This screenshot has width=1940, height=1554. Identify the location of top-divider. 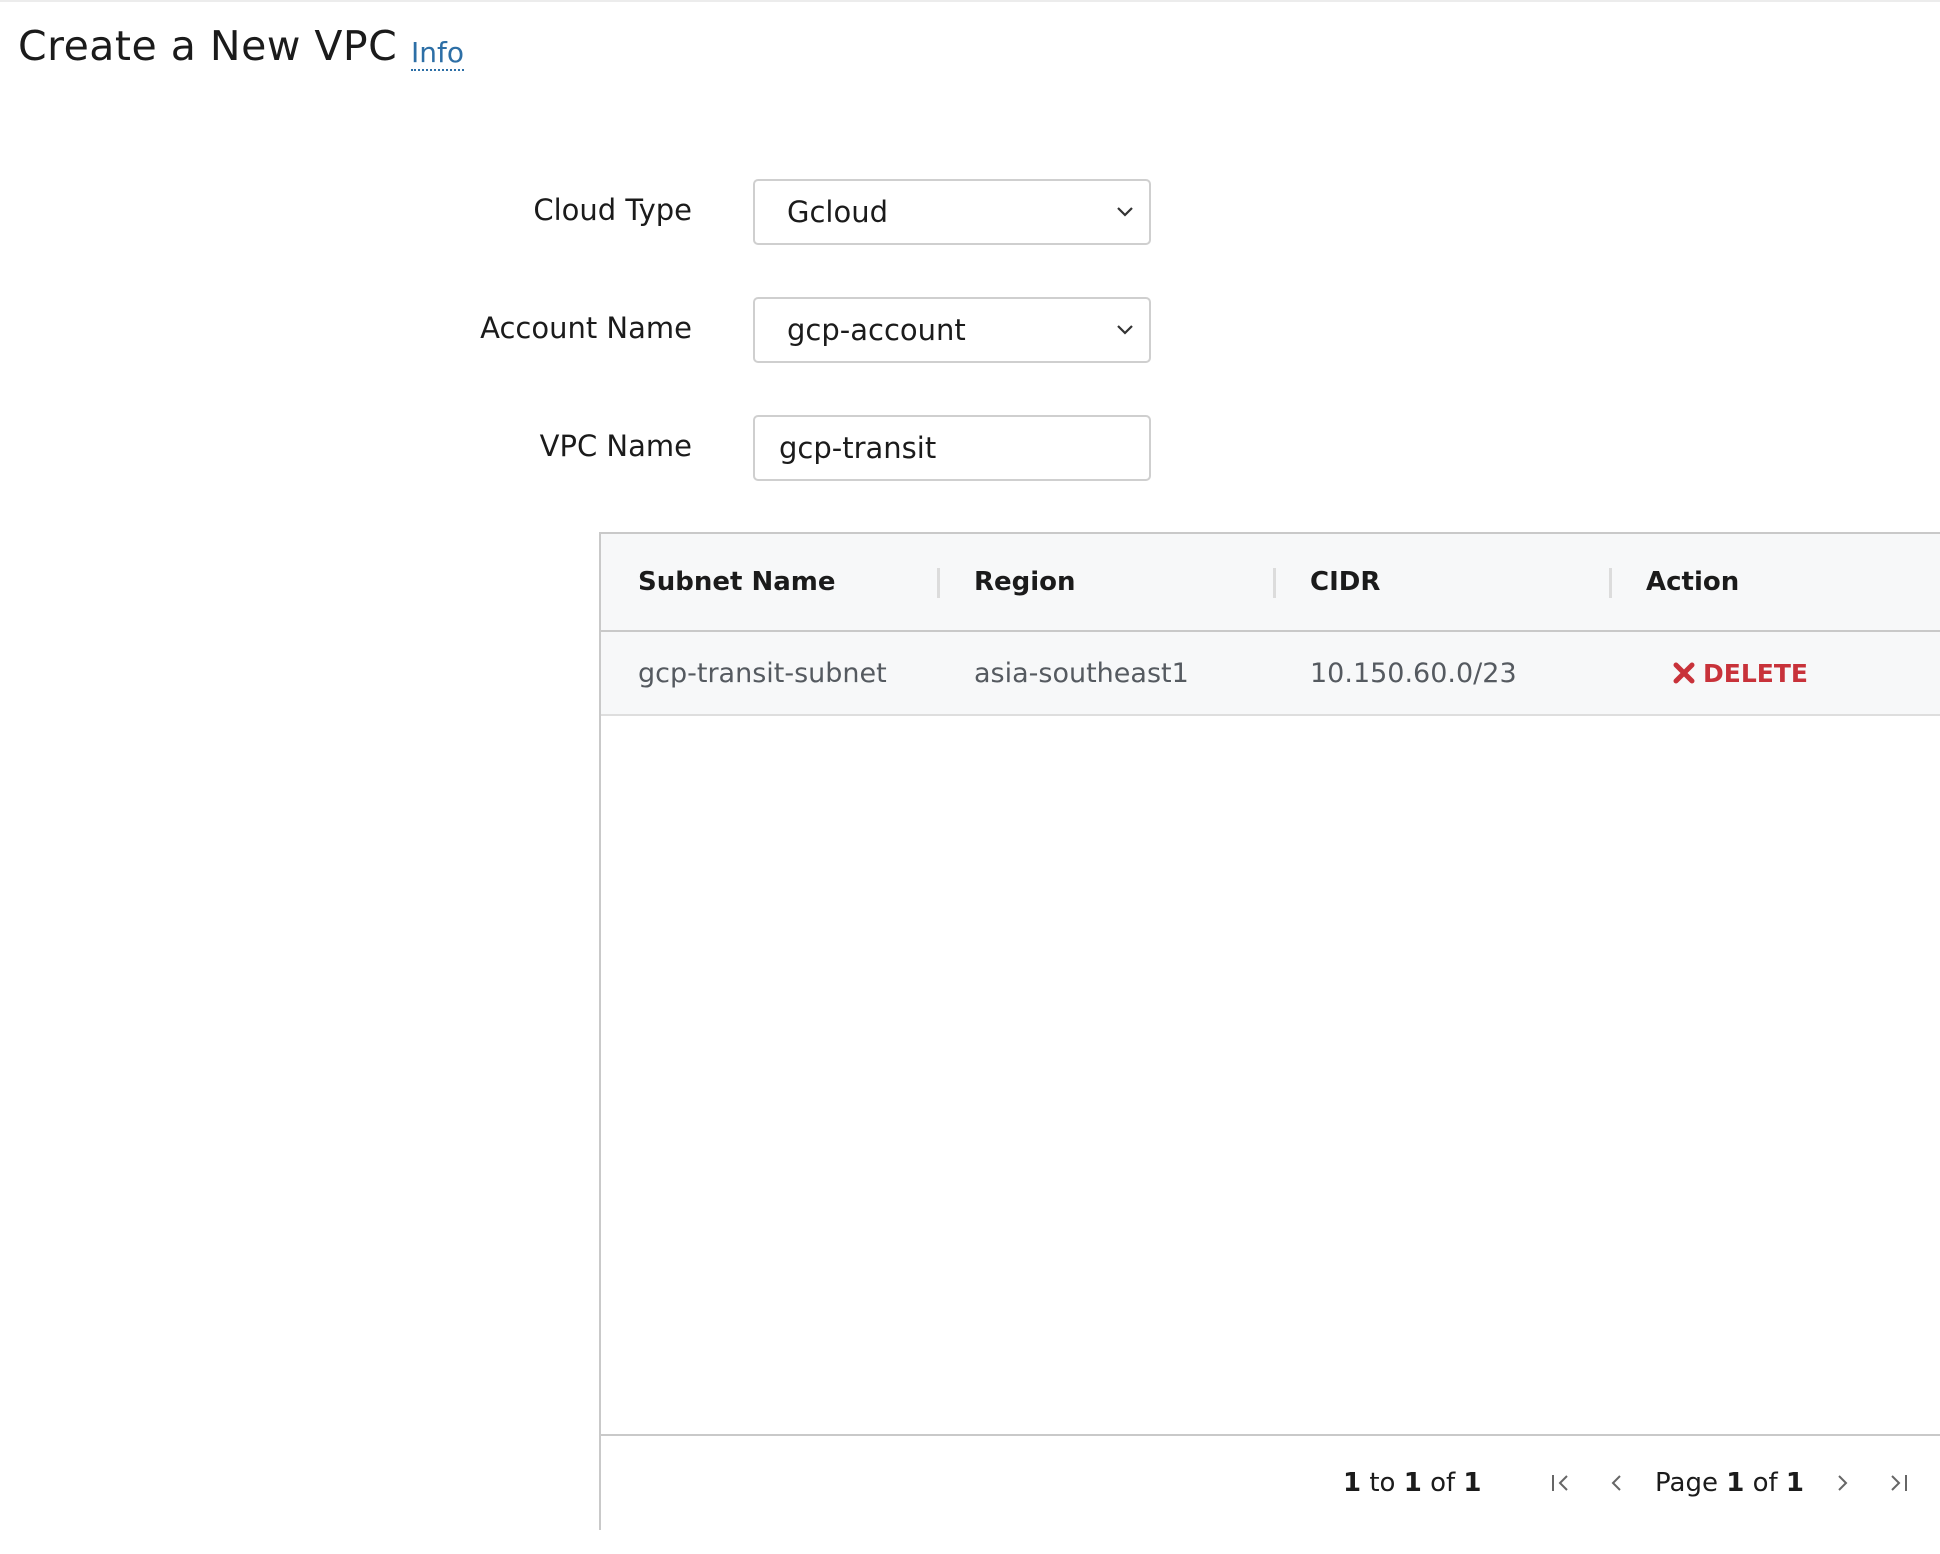
(970, 1).